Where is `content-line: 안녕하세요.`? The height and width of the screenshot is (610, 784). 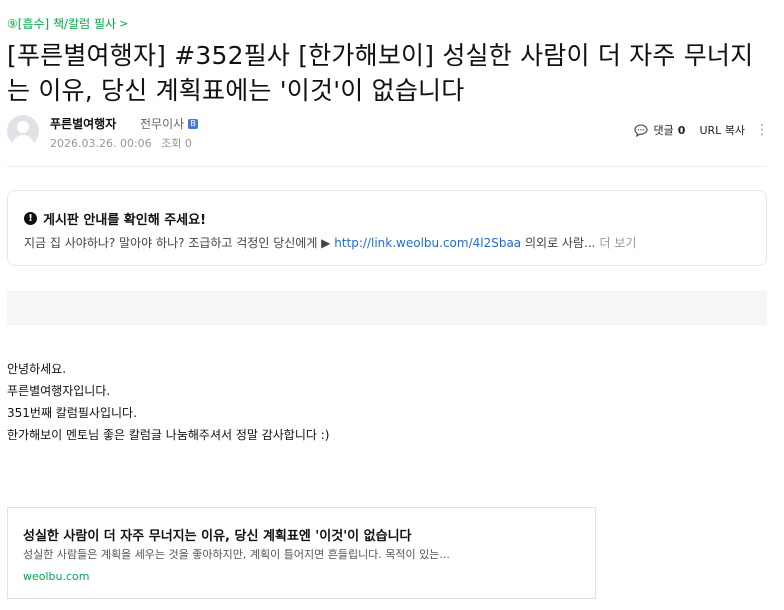 content-line: 안녕하세요. is located at coordinates (37, 369).